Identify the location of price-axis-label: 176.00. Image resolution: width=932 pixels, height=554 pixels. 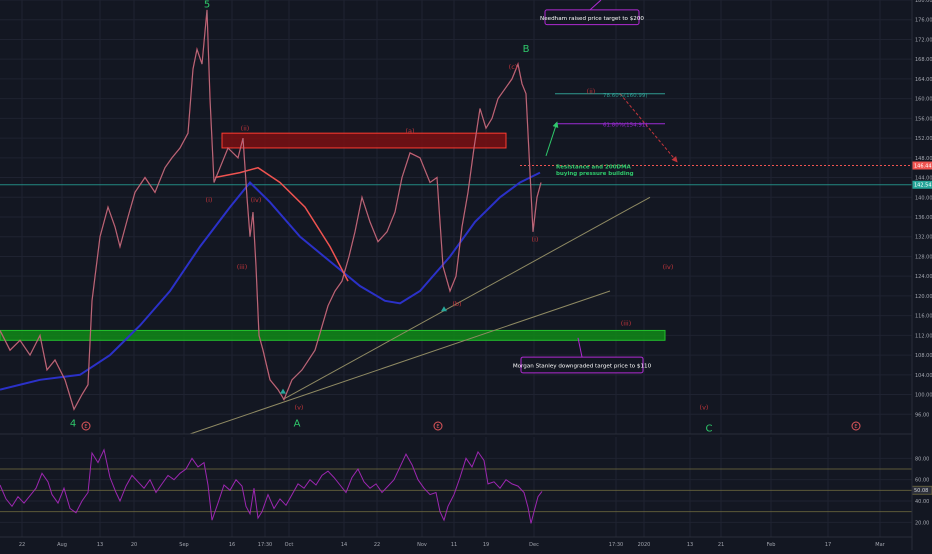
(923, 21).